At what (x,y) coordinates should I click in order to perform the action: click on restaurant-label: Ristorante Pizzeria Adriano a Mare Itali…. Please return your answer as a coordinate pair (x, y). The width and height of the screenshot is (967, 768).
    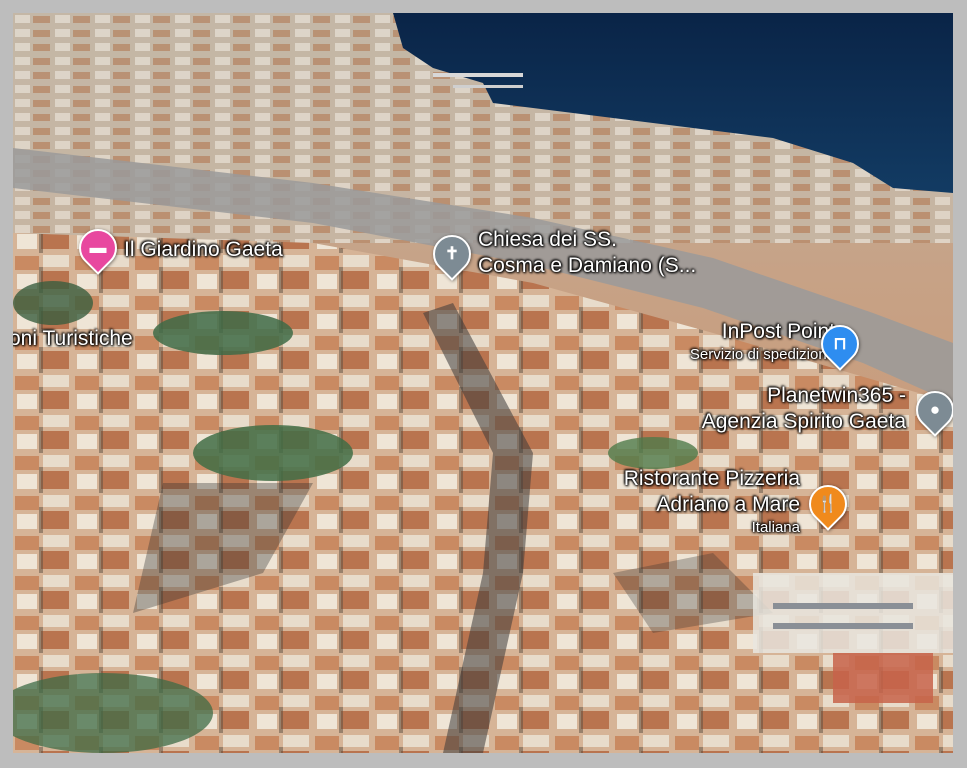
    Looking at the image, I should click on (712, 502).